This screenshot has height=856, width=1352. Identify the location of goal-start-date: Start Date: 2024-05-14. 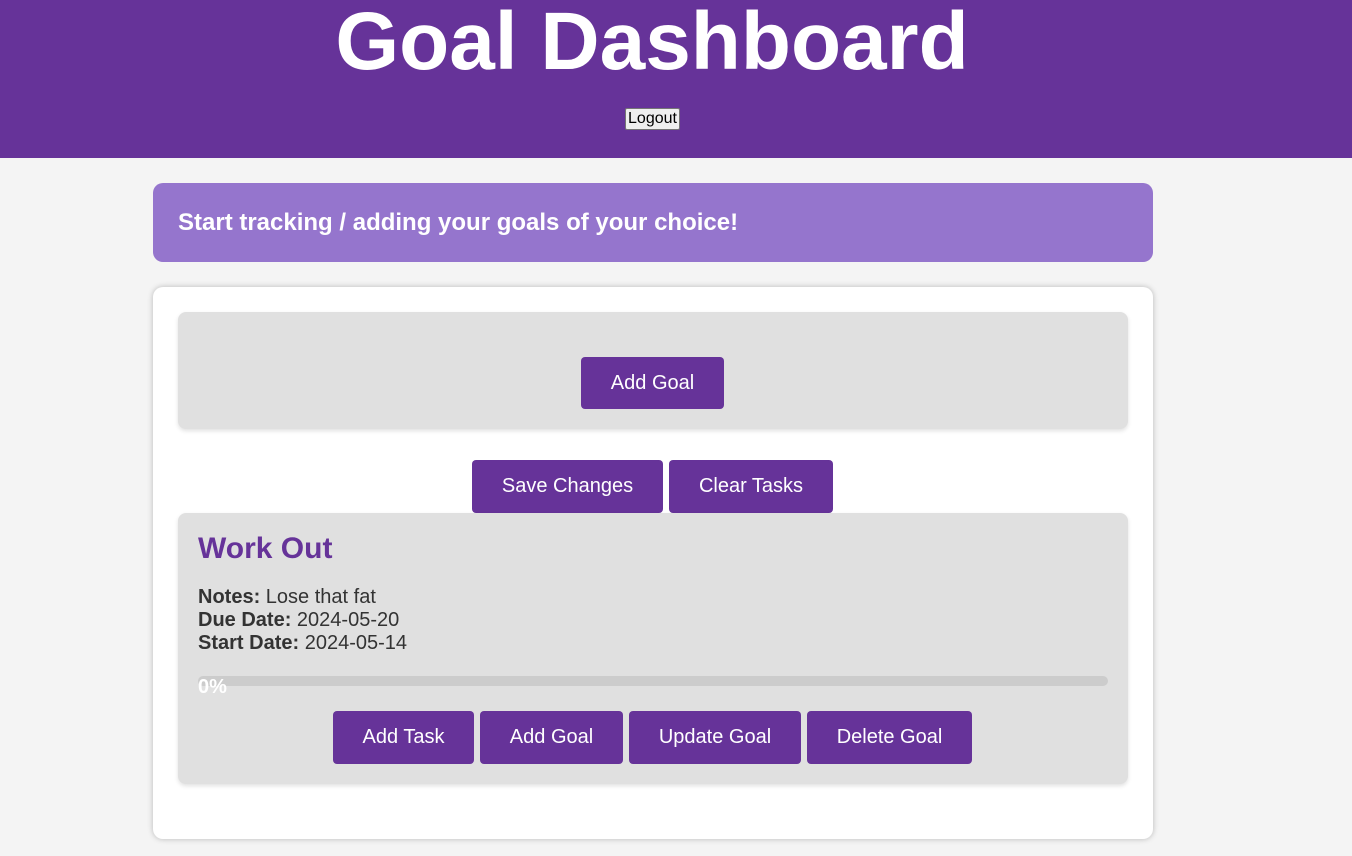
(302, 643).